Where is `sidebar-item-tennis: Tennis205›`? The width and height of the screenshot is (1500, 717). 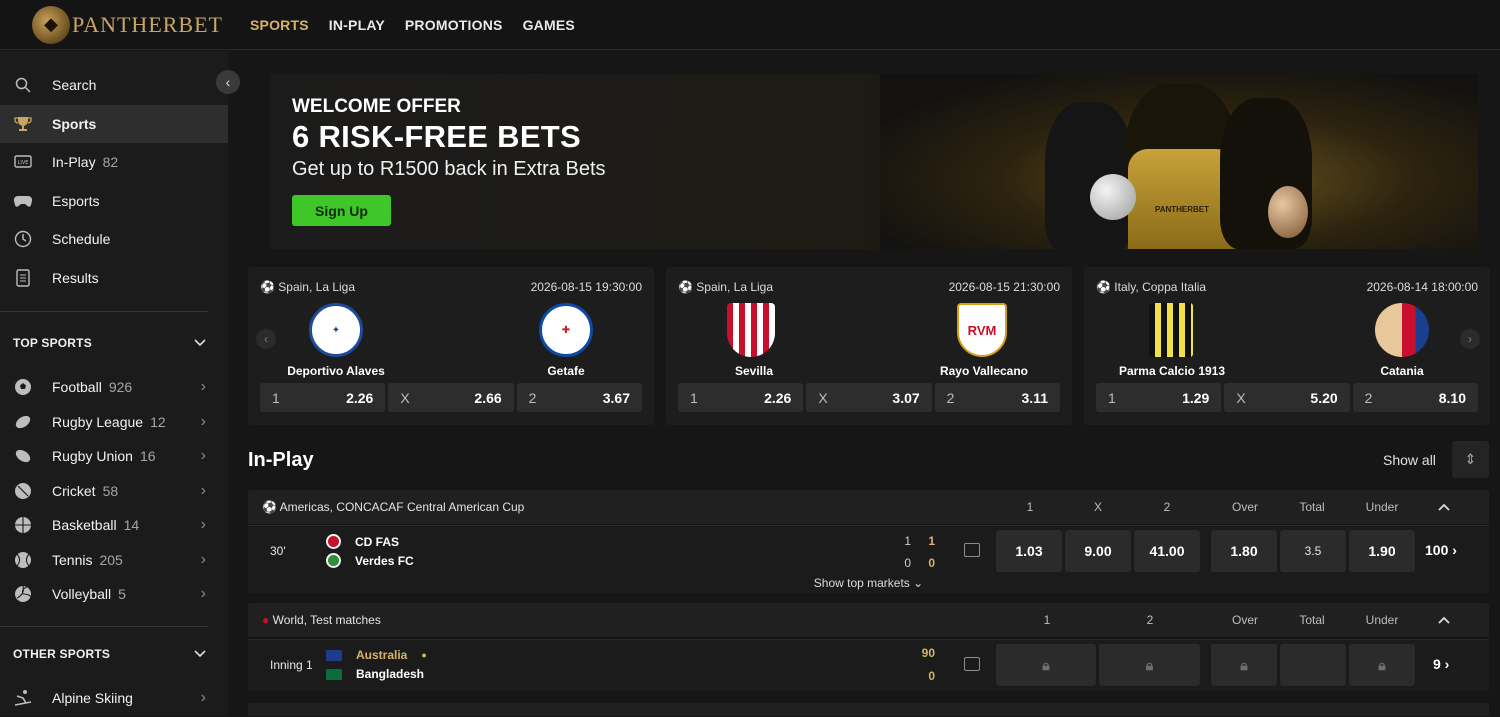
sidebar-item-tennis: Tennis205› is located at coordinates (114, 560).